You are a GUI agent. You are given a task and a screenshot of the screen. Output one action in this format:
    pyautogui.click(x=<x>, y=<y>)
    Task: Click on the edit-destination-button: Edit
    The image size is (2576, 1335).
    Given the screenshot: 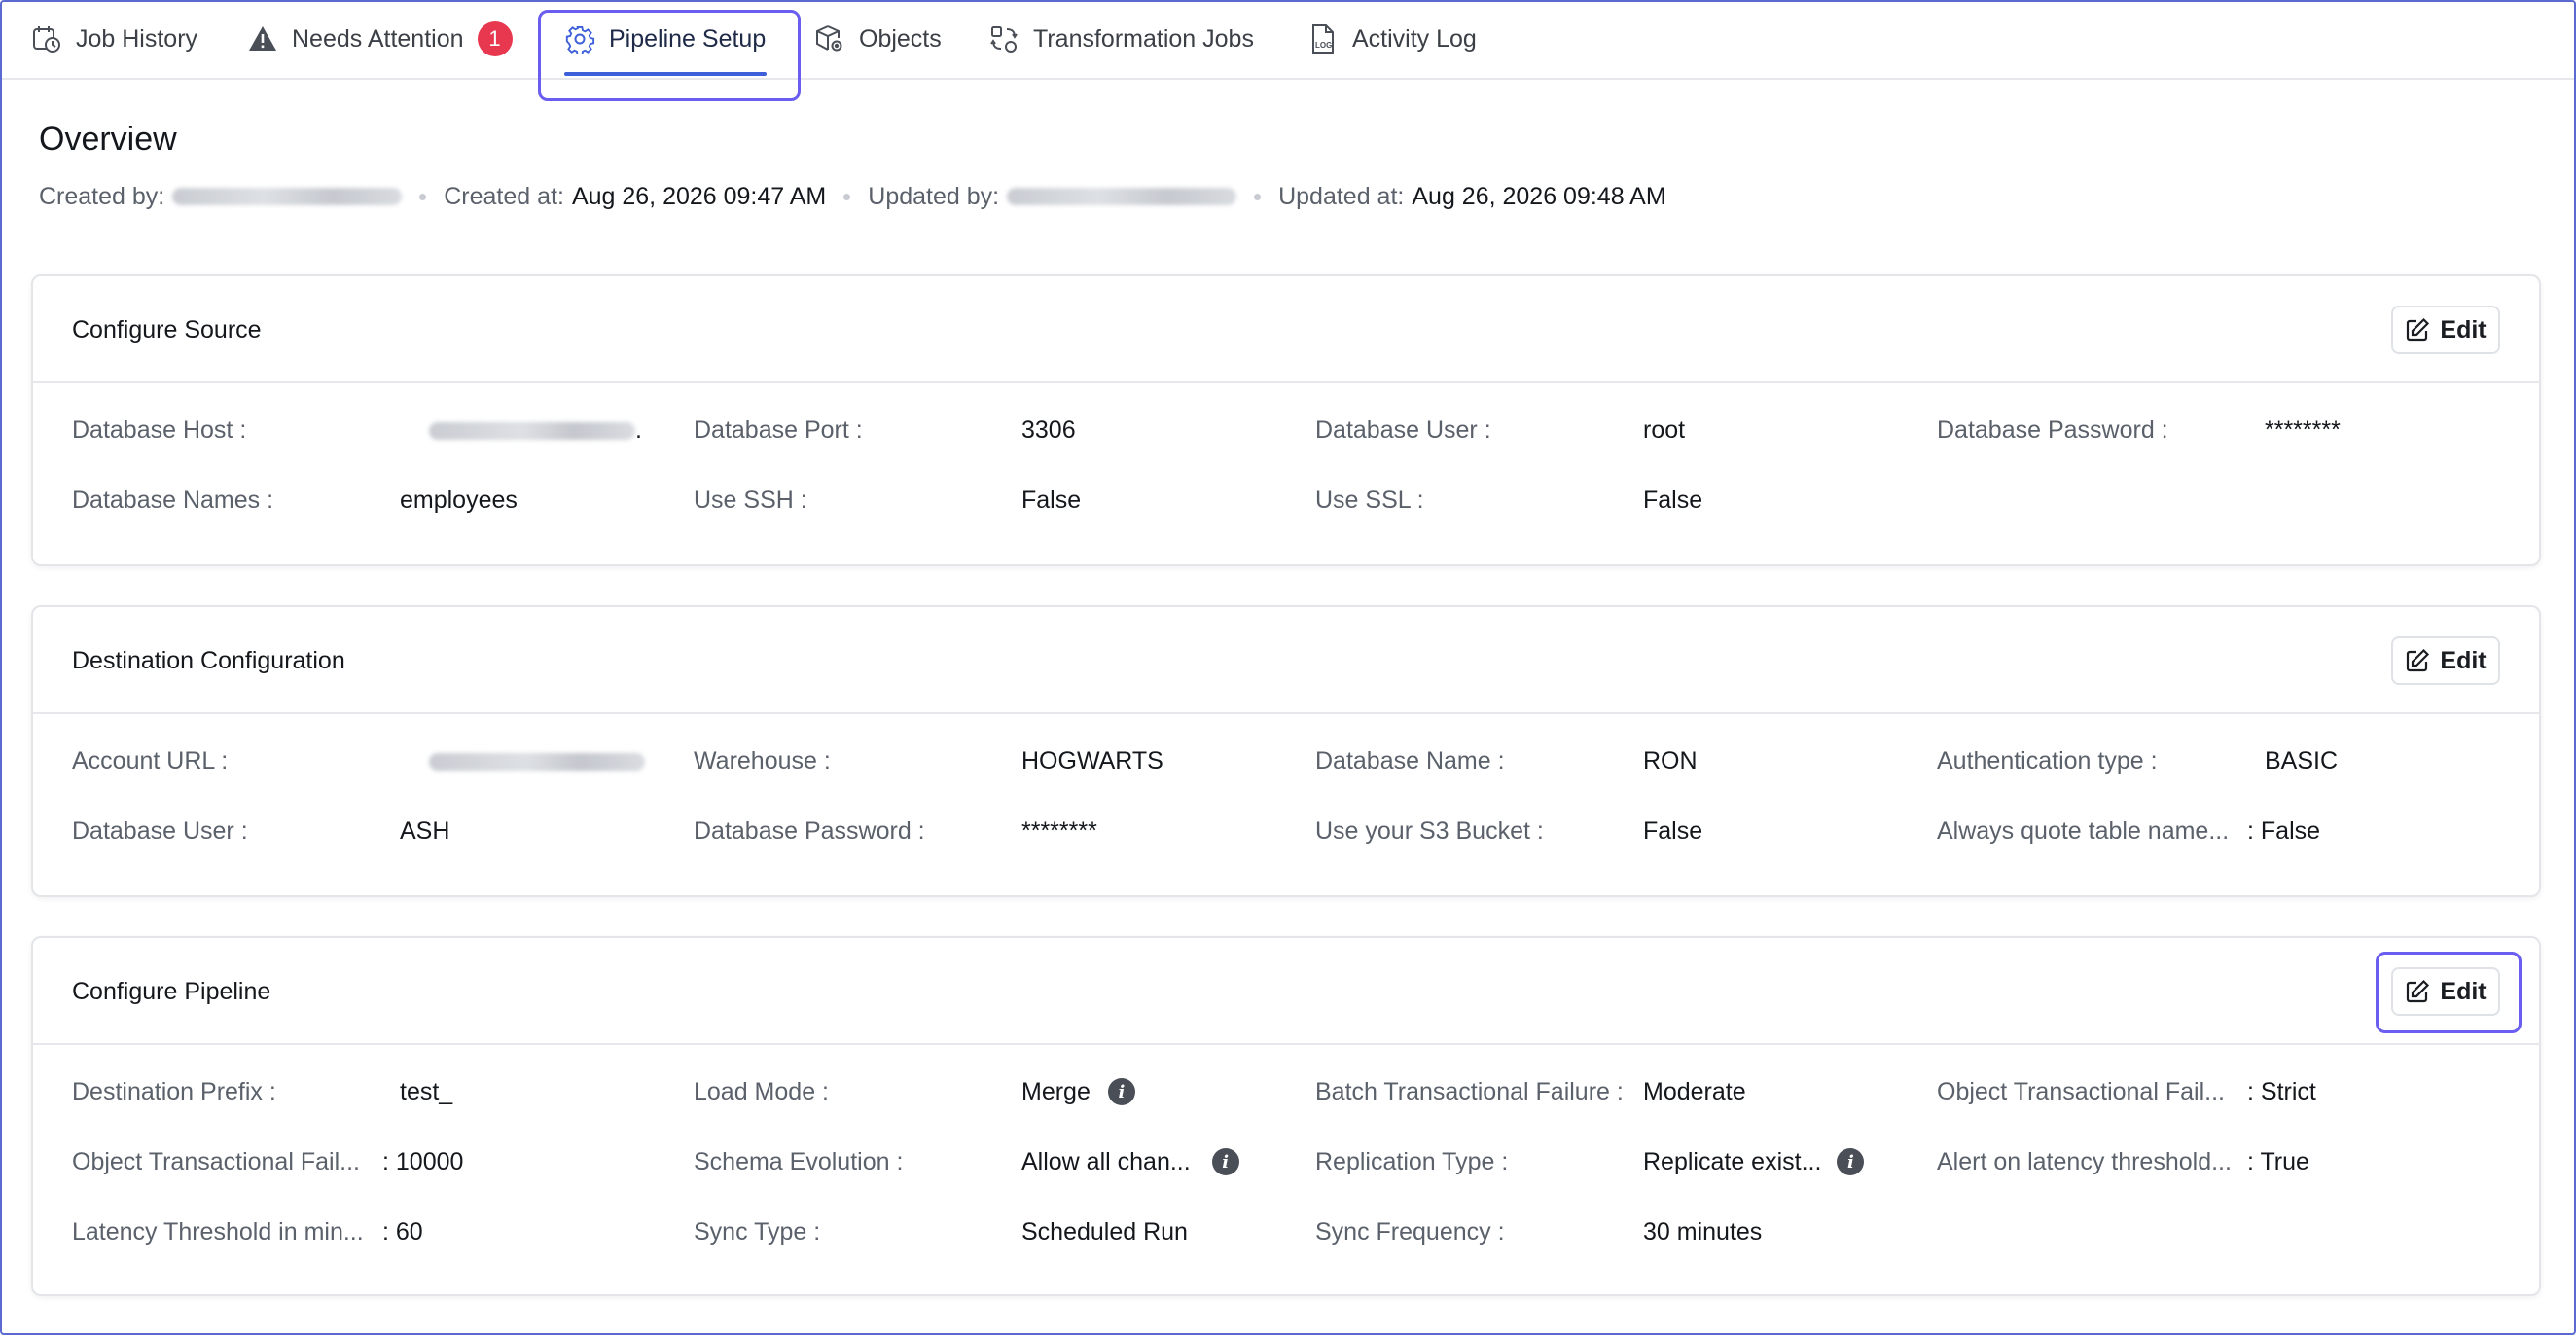 What is the action you would take?
    pyautogui.click(x=2445, y=660)
    